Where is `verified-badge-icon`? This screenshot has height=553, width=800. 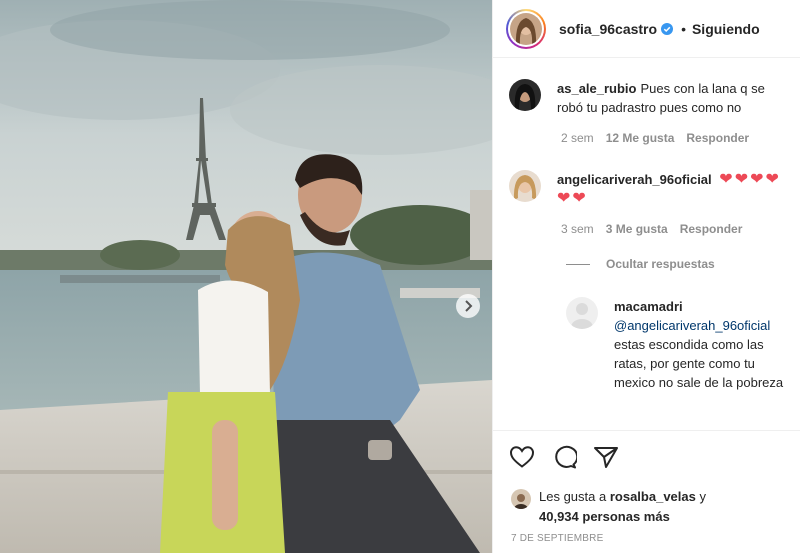 verified-badge-icon is located at coordinates (667, 28).